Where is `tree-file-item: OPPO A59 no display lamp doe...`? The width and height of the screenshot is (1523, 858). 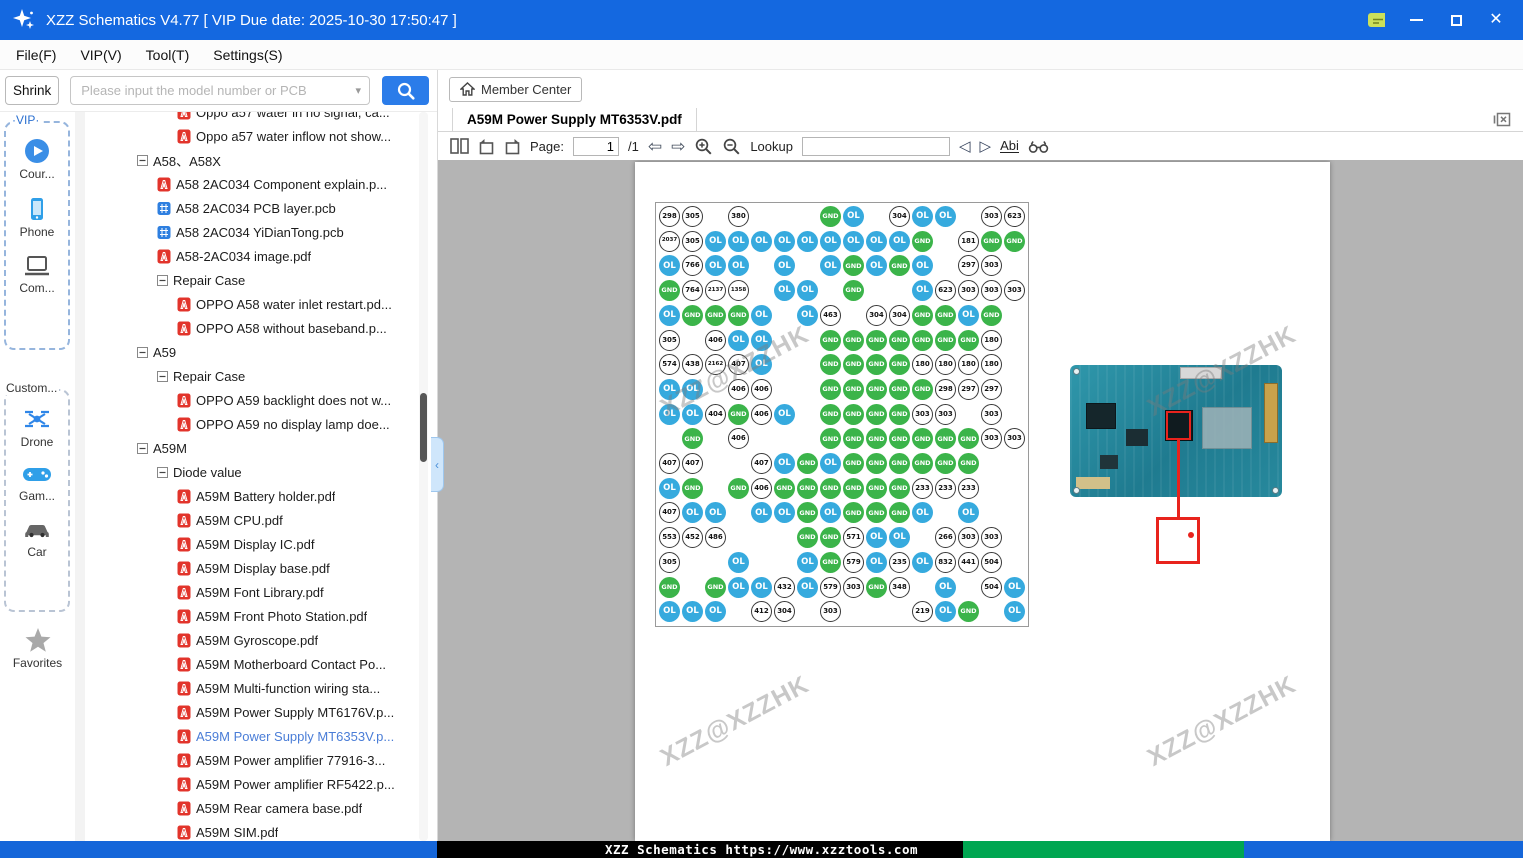 tree-file-item: OPPO A59 no display lamp doe... is located at coordinates (252, 424).